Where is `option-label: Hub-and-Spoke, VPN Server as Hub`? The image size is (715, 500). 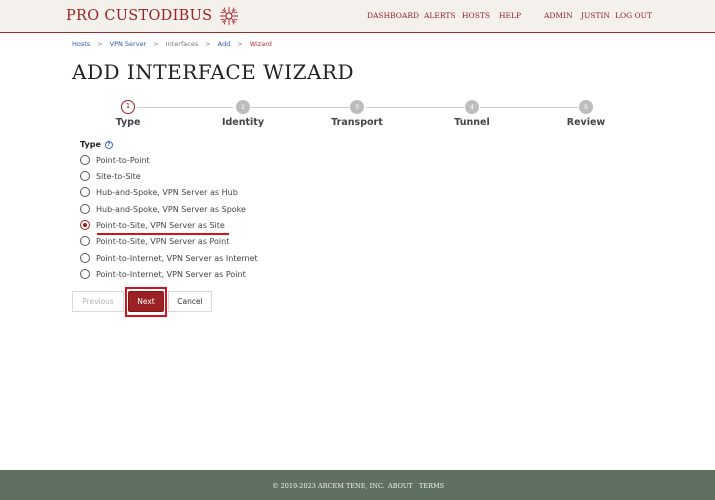 option-label: Hub-and-Spoke, VPN Server as Hub is located at coordinates (167, 192).